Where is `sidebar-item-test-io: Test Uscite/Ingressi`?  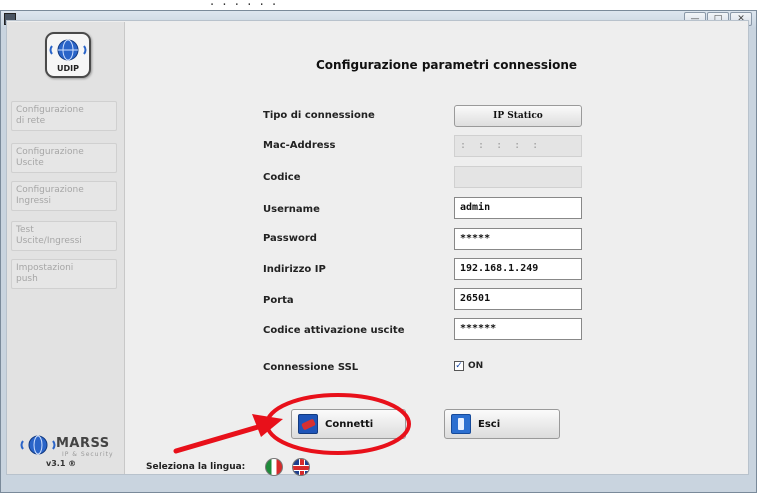
sidebar-item-test-io: Test Uscite/Ingressi is located at coordinates (64, 236).